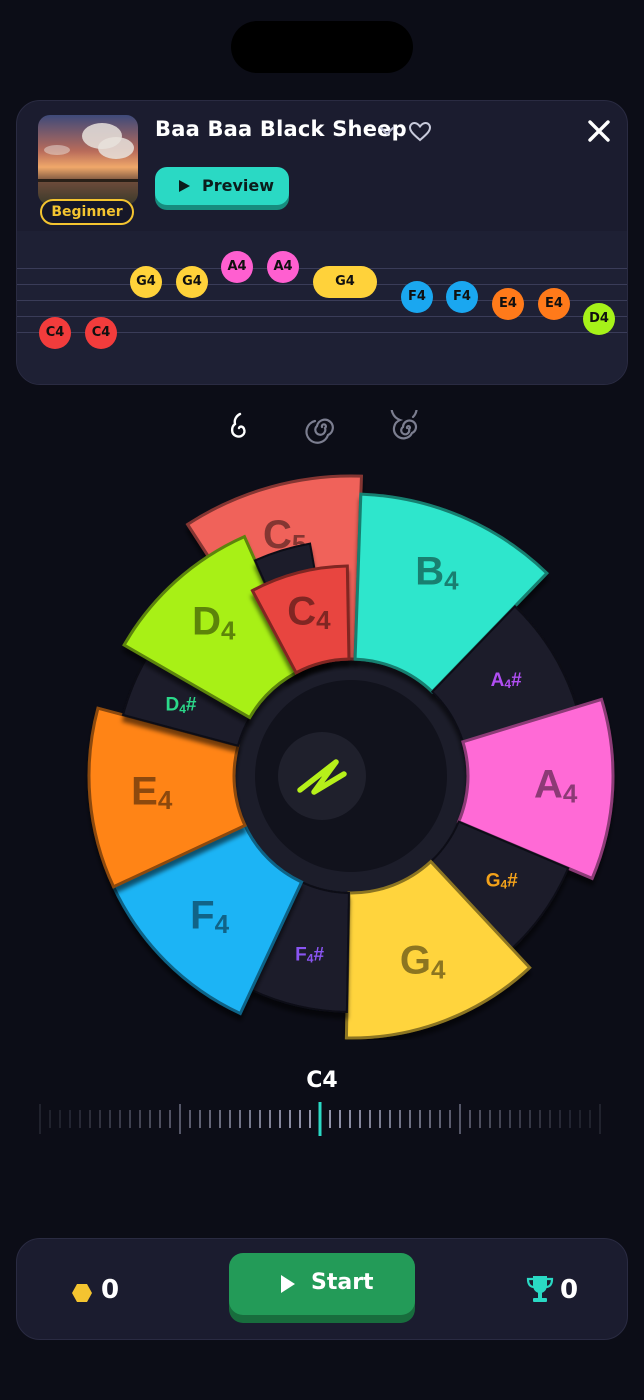  I want to click on start-button-label: Start, so click(342, 1282).